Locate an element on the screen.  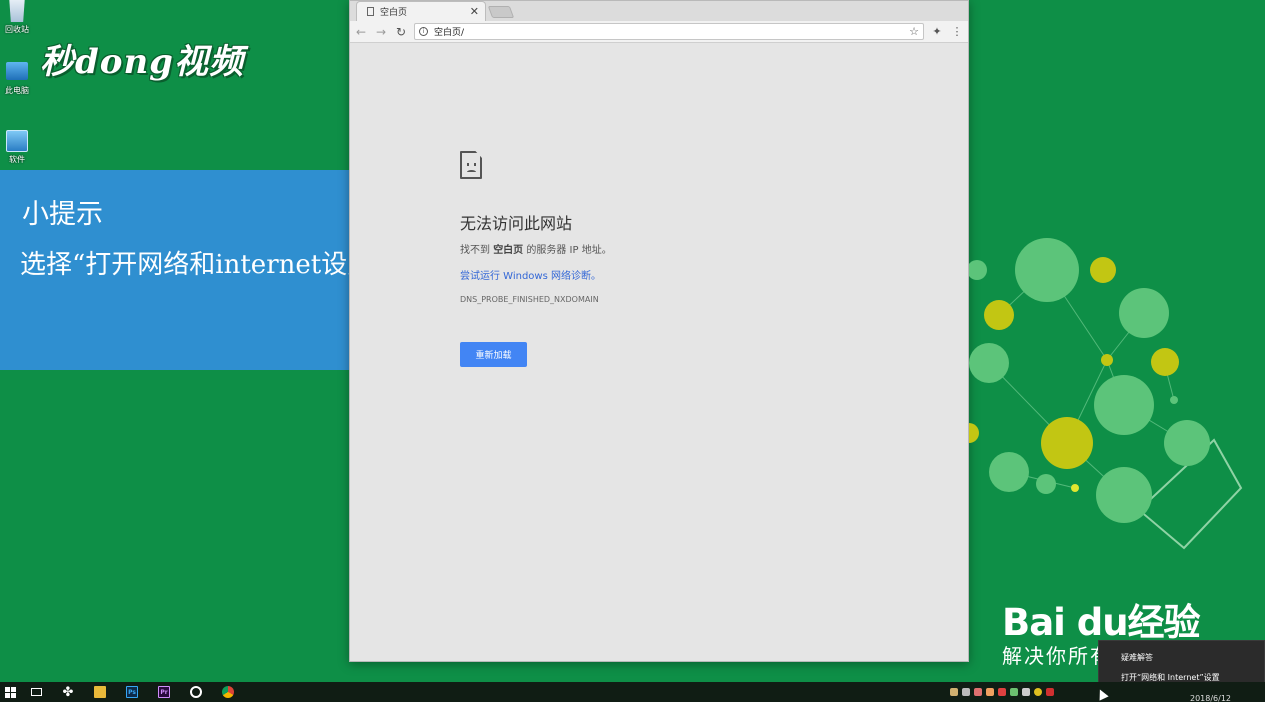
target-app-button is located at coordinates (196, 692).